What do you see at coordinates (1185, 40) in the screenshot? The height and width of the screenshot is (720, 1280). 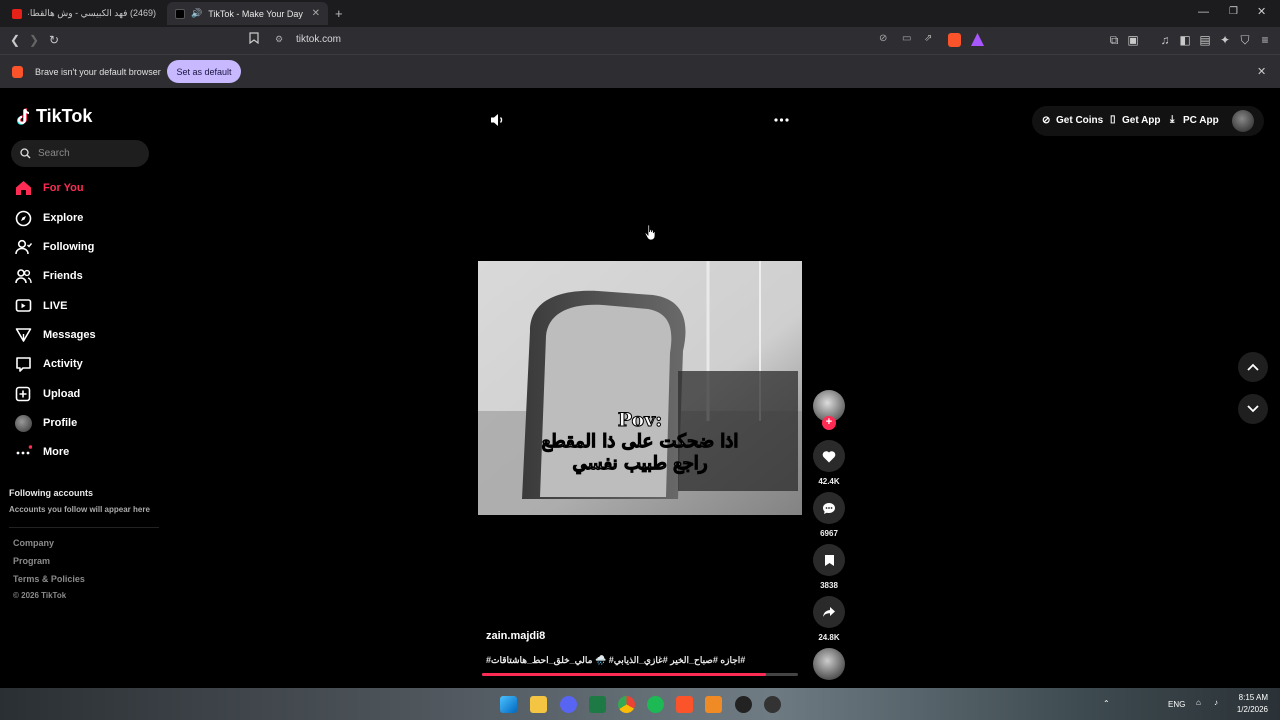 I see `sidebar-toggle-icon: ◧` at bounding box center [1185, 40].